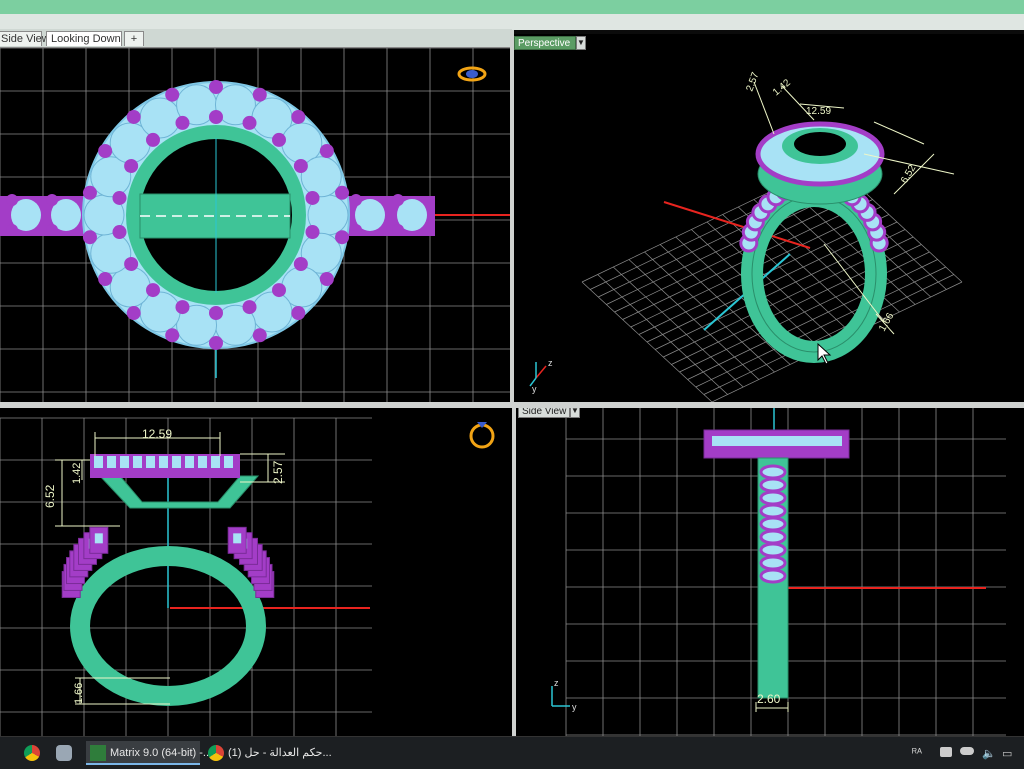 The width and height of the screenshot is (1024, 769). What do you see at coordinates (818, 111) in the screenshot?
I see `dim-label: 12.59` at bounding box center [818, 111].